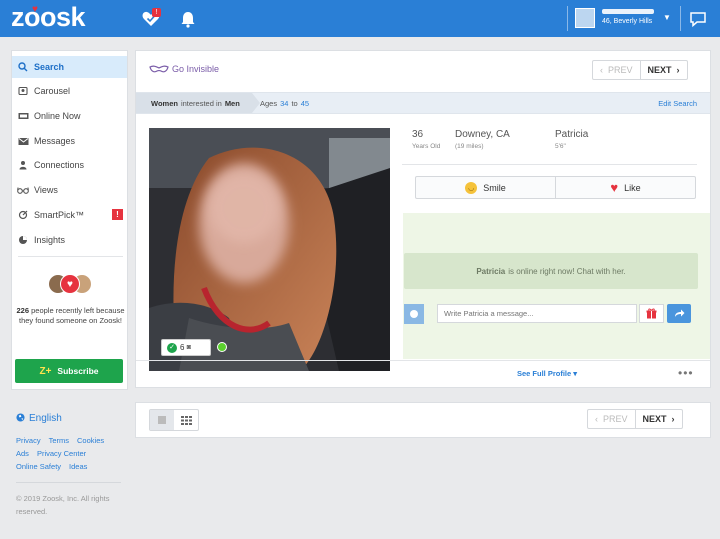  What do you see at coordinates (471, 187) in the screenshot?
I see `smile-icon: ◡` at bounding box center [471, 187].